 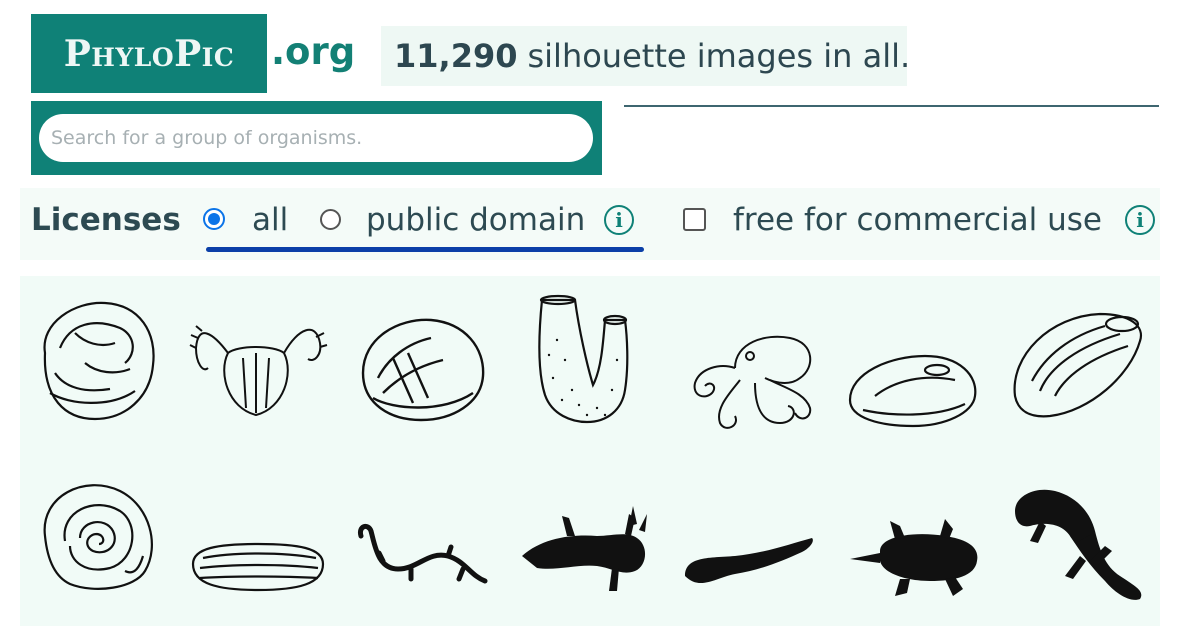 What do you see at coordinates (313, 51) in the screenshot?
I see `logo-suffix: .org` at bounding box center [313, 51].